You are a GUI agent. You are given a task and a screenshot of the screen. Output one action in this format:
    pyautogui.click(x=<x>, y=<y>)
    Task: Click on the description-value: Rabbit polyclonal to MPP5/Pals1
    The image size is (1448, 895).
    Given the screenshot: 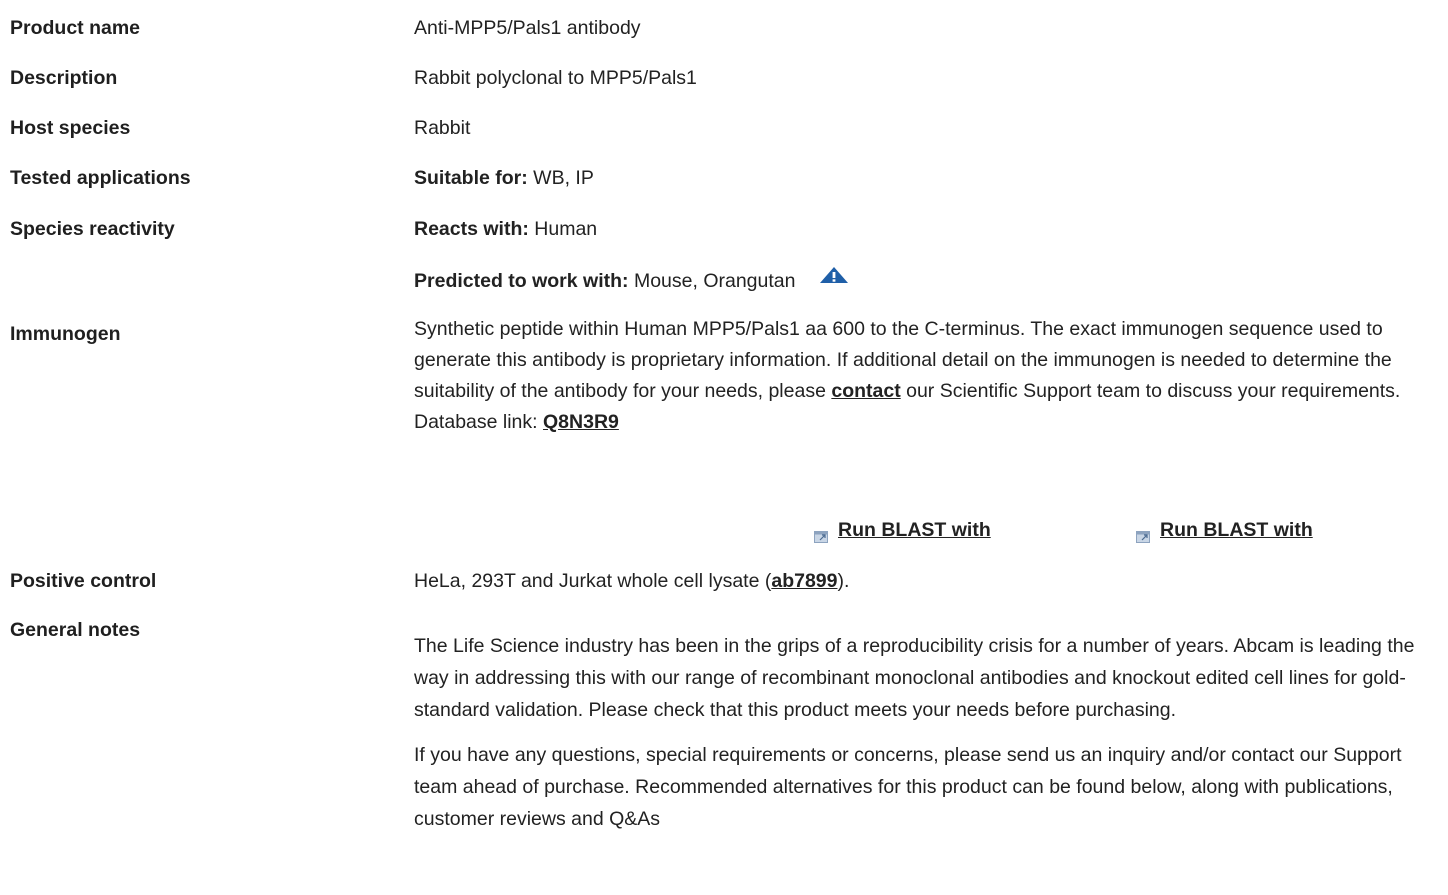 What is the action you would take?
    pyautogui.click(x=555, y=78)
    